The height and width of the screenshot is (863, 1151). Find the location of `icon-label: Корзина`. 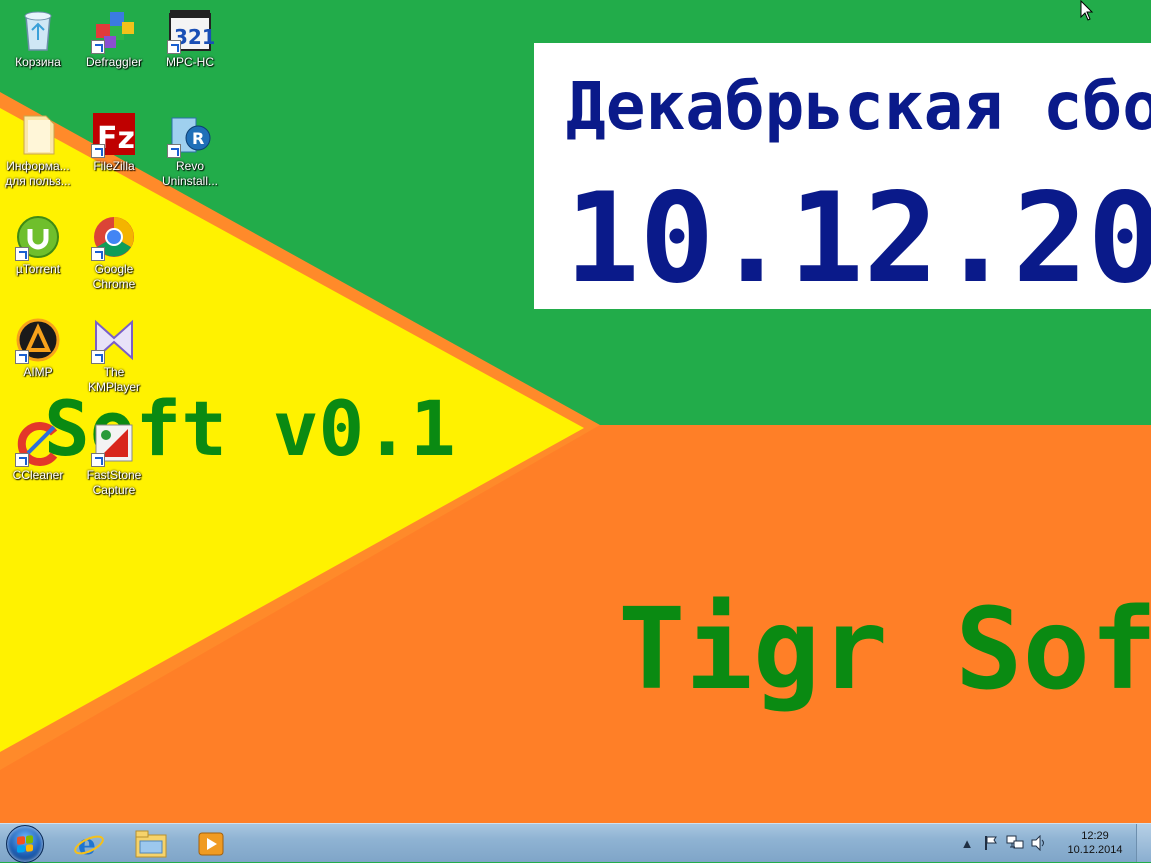

icon-label: Корзина is located at coordinates (38, 62).